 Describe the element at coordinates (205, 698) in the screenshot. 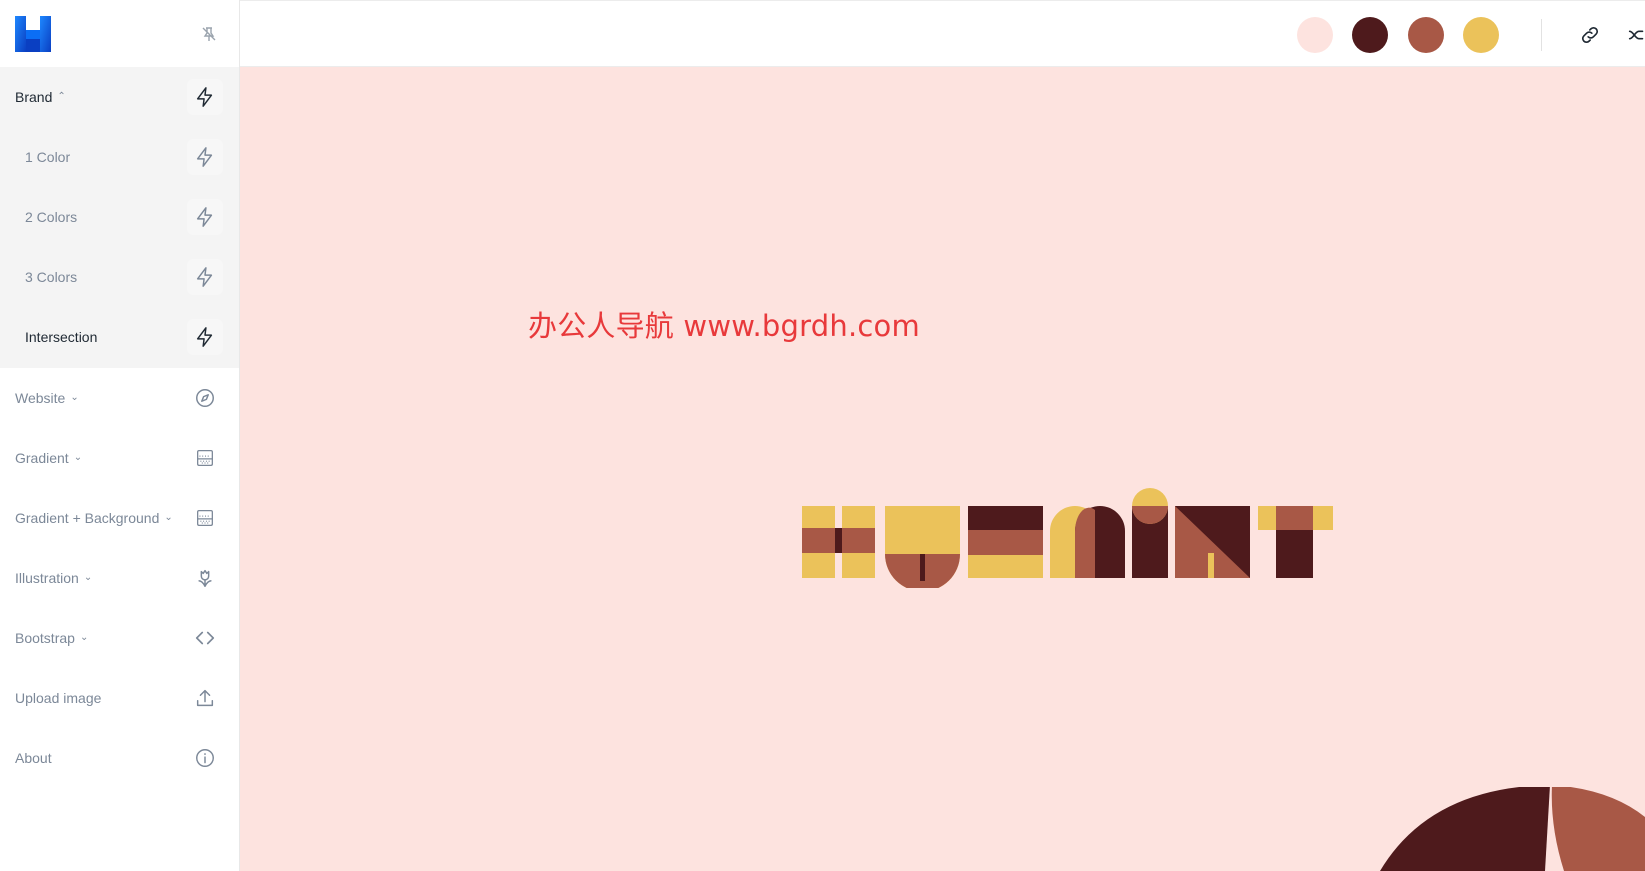

I see `upload-icon` at that location.